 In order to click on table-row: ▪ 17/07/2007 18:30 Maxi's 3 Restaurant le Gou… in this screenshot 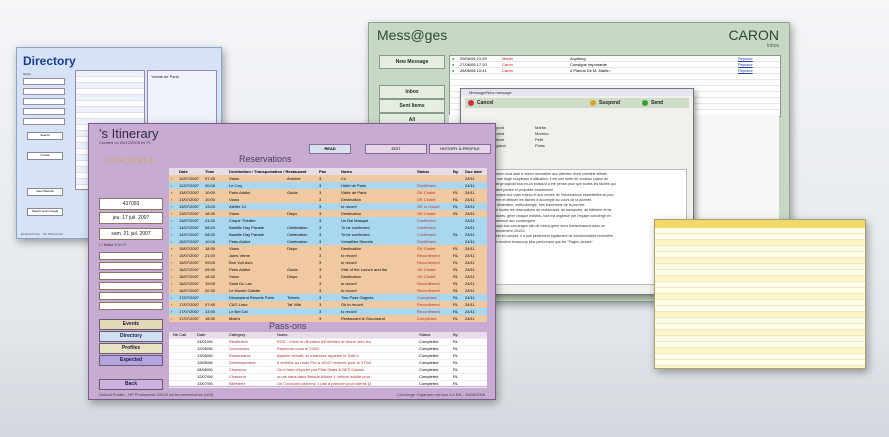, I will do `click(328, 318)`.